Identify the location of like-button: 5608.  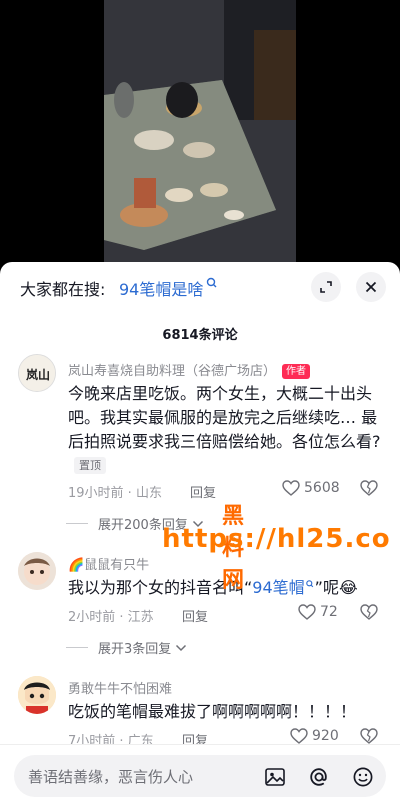
(311, 488).